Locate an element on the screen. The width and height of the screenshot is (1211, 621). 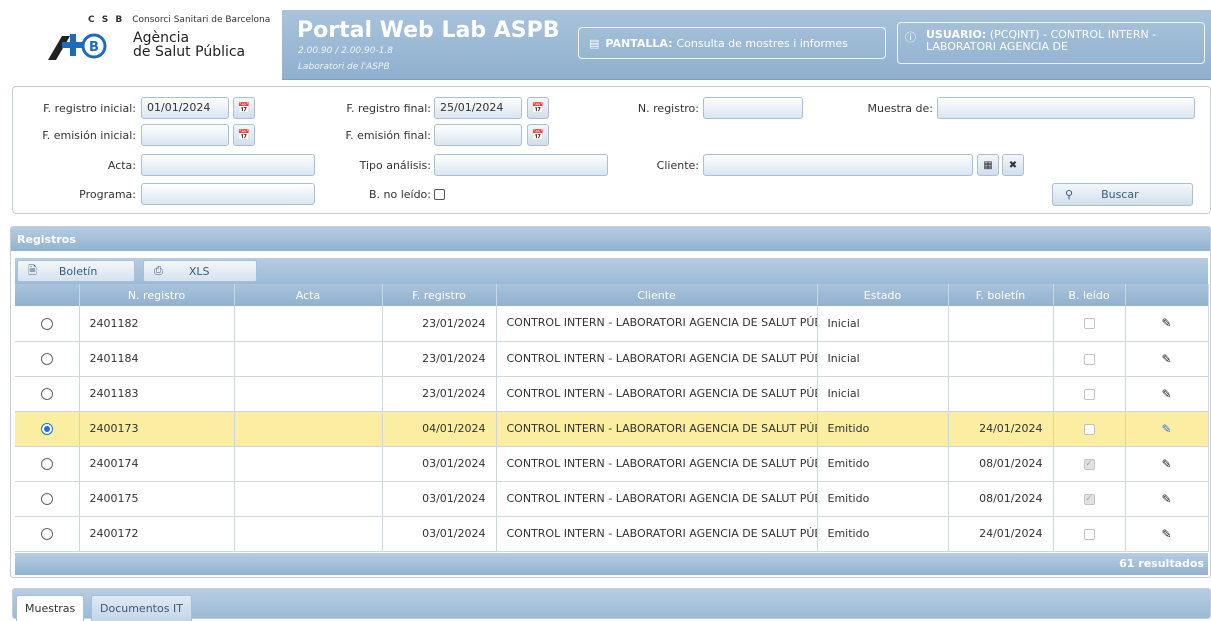
programa-input is located at coordinates (228, 194).